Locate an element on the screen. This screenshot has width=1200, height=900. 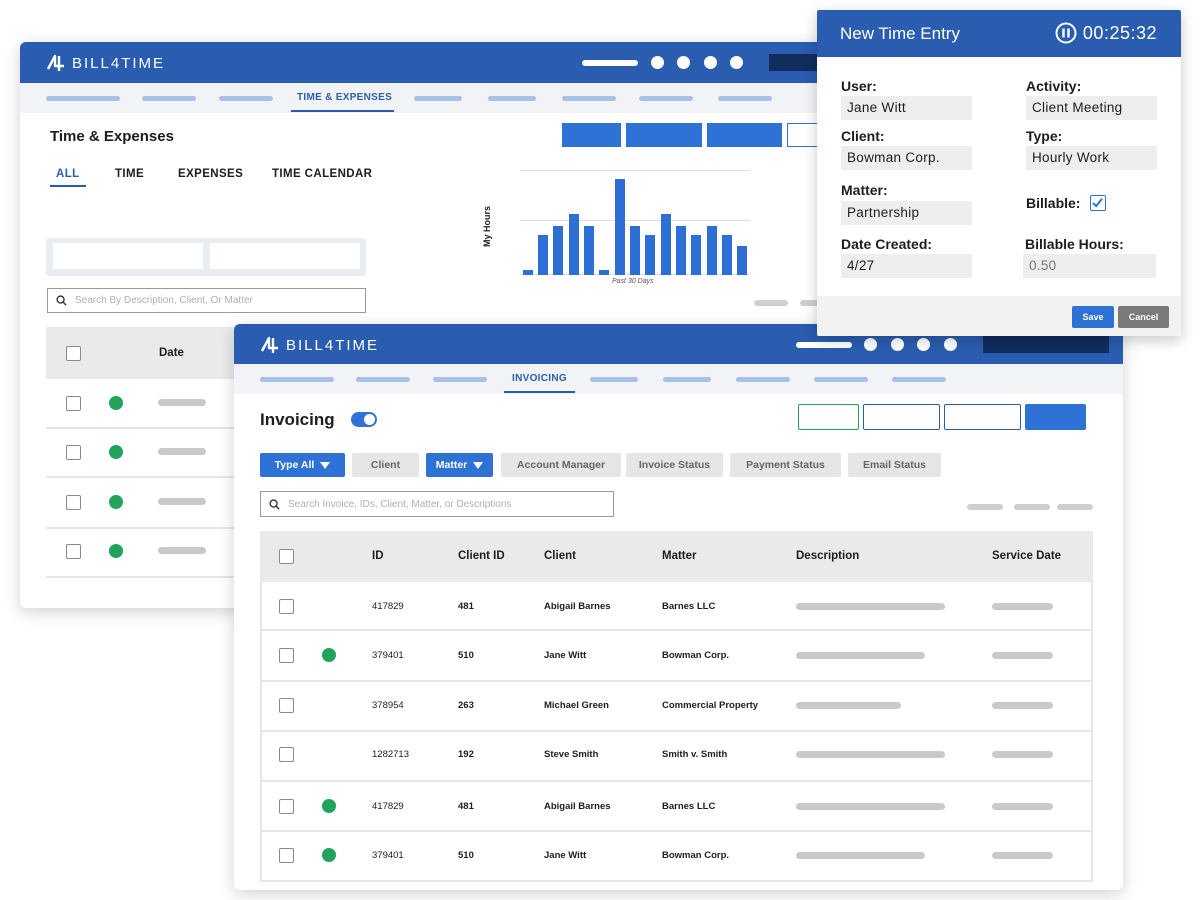
cell-client: Jane Witt is located at coordinates (565, 855).